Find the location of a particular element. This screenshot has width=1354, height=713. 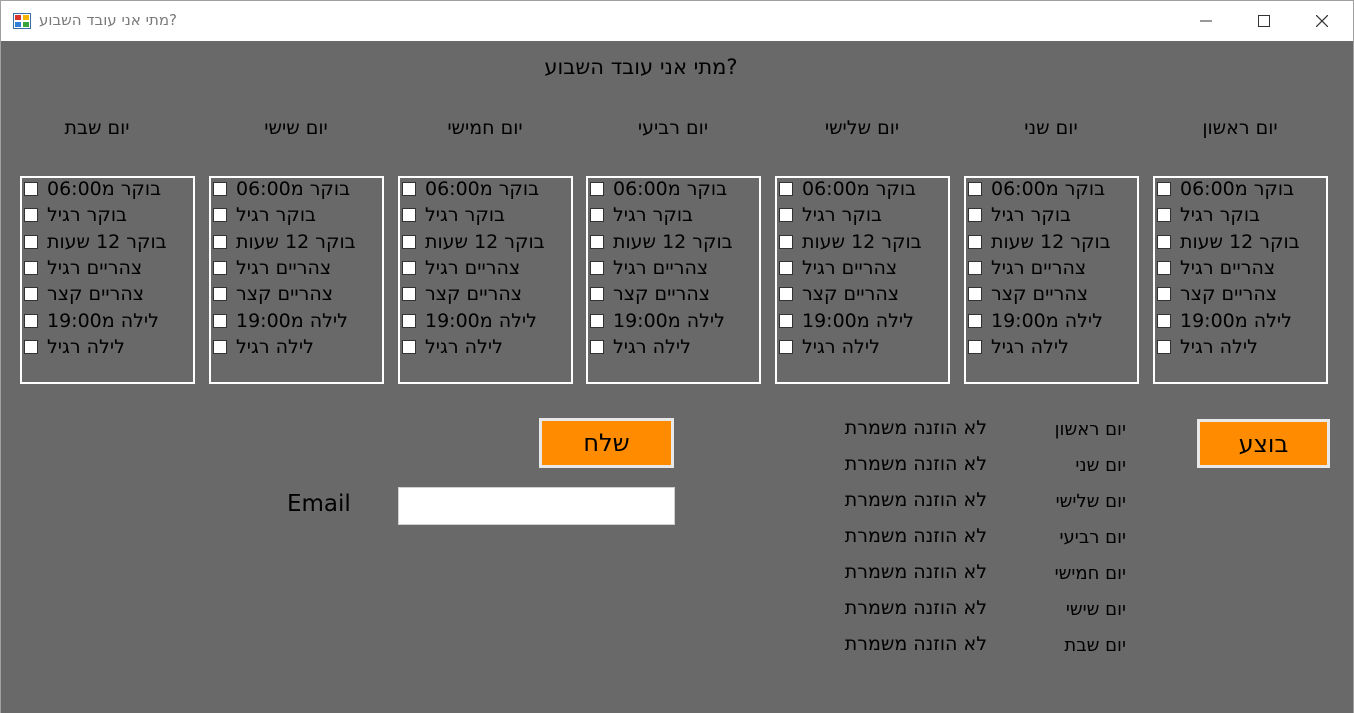

title-bar: מתי אני עובד השבוע? is located at coordinates (677, 21).